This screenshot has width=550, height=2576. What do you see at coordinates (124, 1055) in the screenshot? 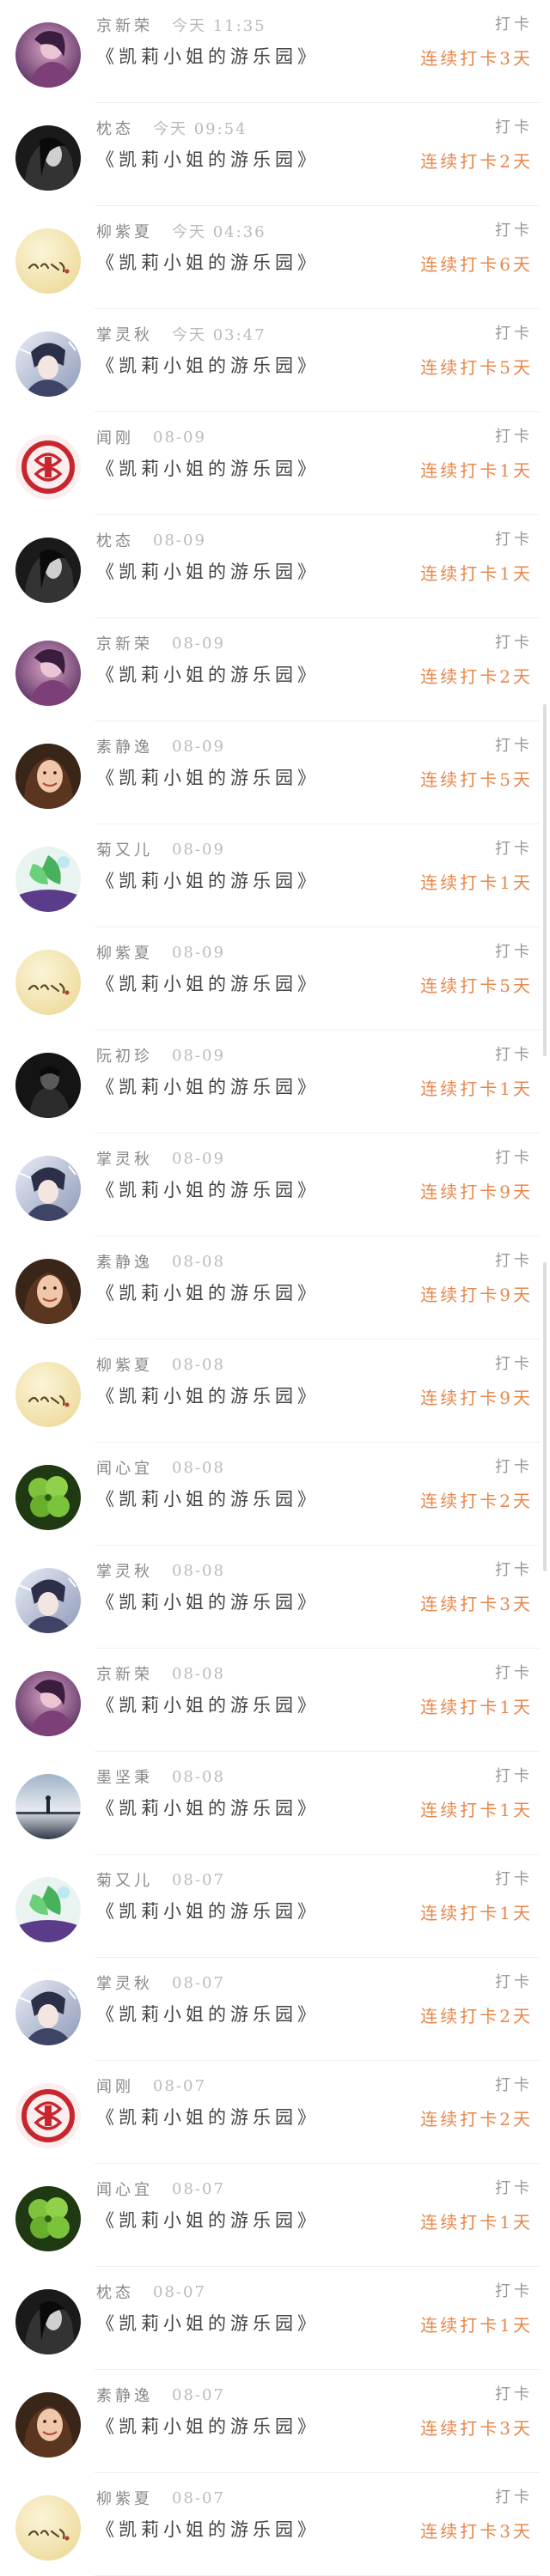
I see `user-name: 阮初珍` at bounding box center [124, 1055].